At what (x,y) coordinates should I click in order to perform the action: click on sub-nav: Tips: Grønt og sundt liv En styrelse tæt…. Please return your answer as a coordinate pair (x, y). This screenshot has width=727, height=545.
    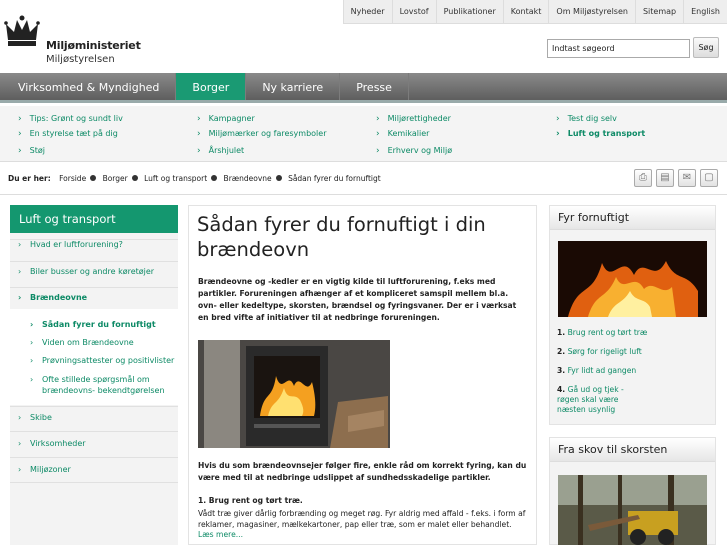
    Looking at the image, I should click on (363, 134).